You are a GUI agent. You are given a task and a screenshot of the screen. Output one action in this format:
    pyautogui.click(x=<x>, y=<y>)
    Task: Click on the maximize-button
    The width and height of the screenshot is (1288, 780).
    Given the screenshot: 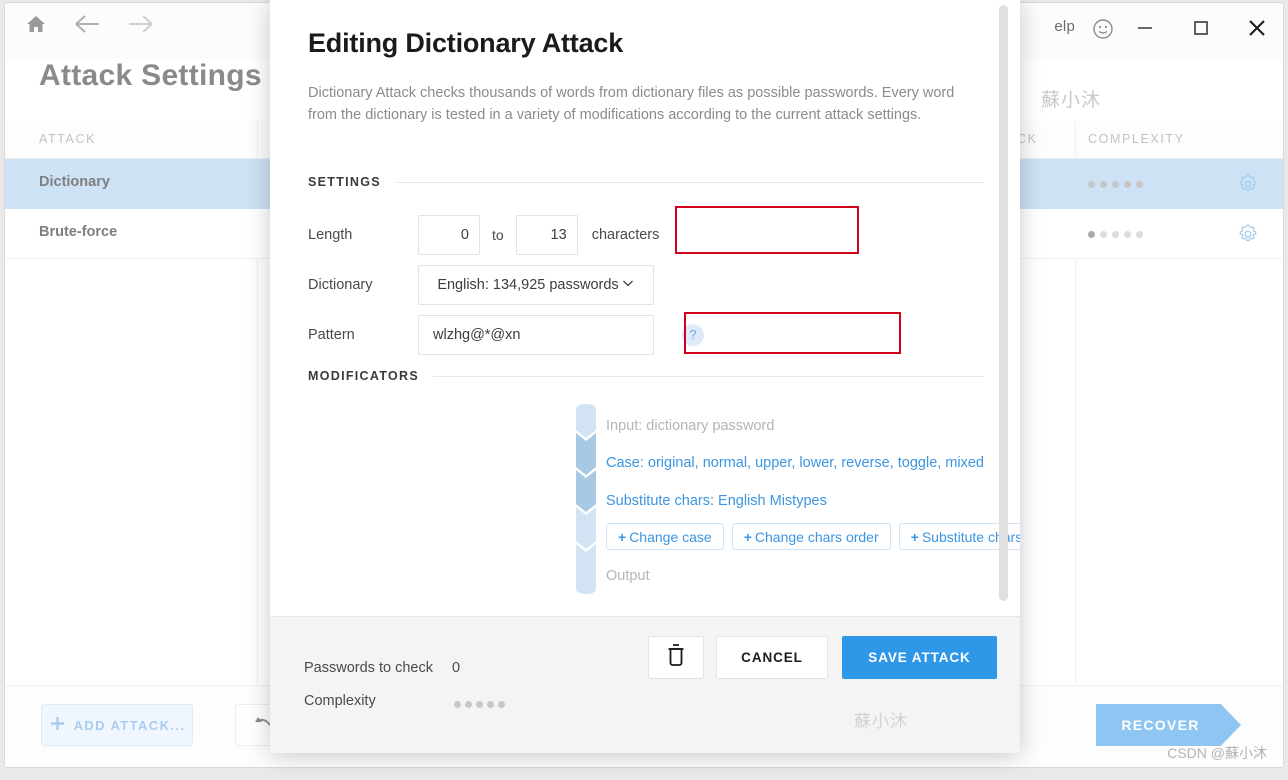 What is the action you would take?
    pyautogui.click(x=1201, y=28)
    